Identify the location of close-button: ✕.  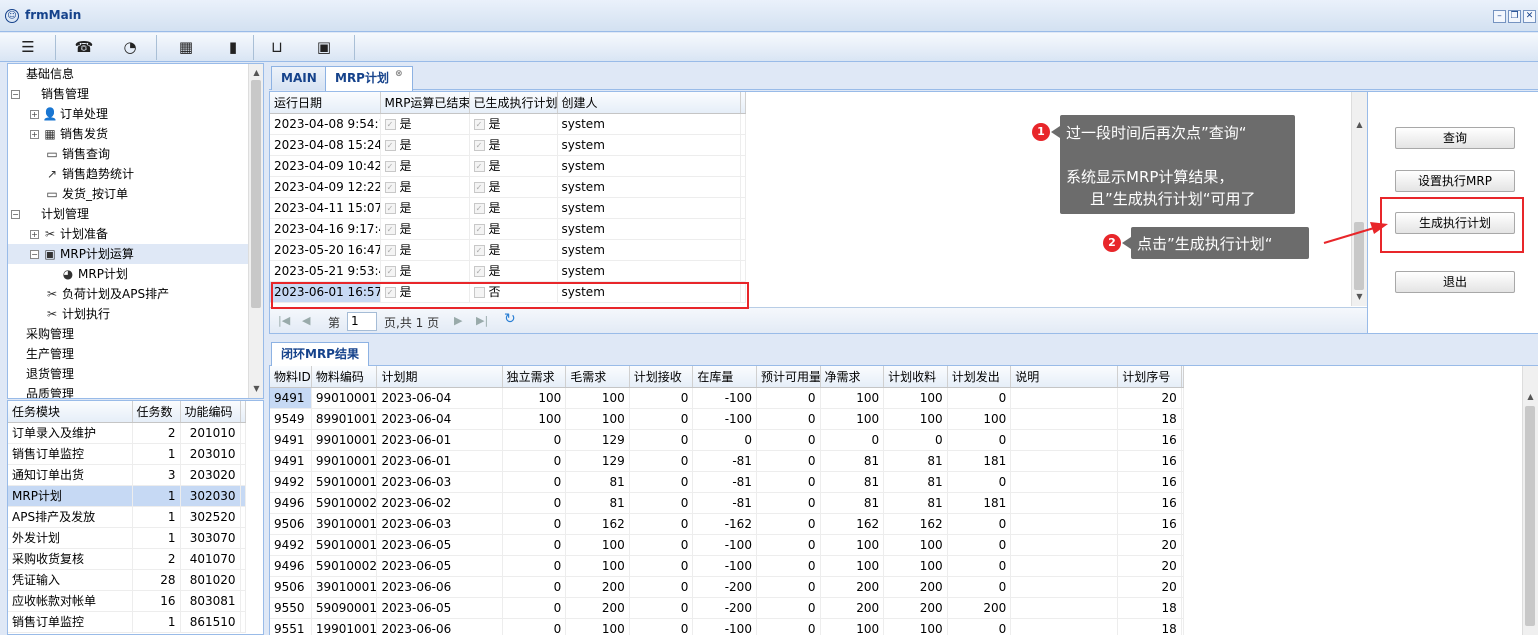
(1529, 16).